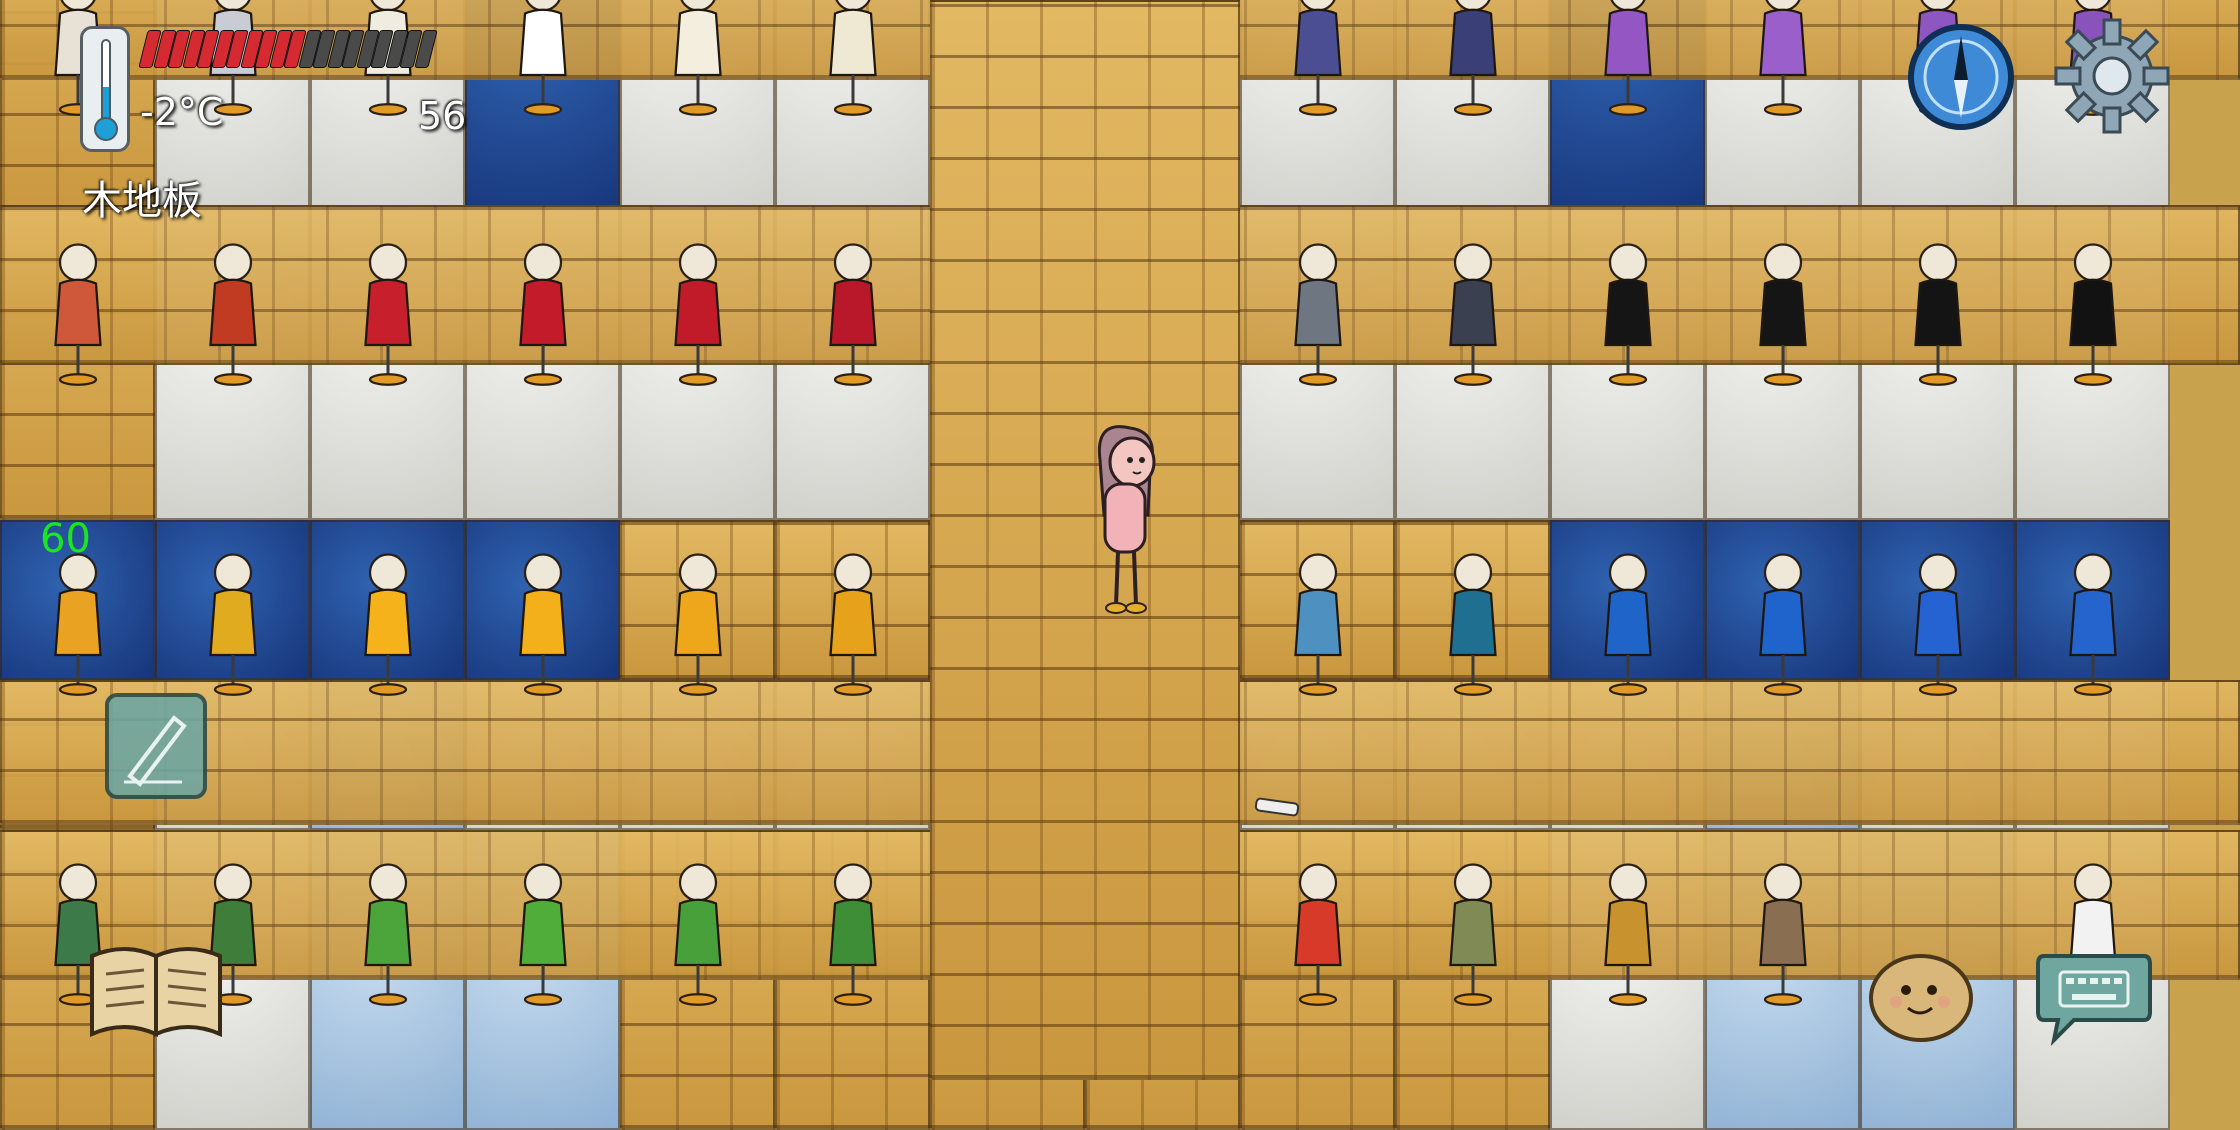 Image resolution: width=2240 pixels, height=1130 pixels. What do you see at coordinates (2094, 996) in the screenshot?
I see `keyboard-chat-icon` at bounding box center [2094, 996].